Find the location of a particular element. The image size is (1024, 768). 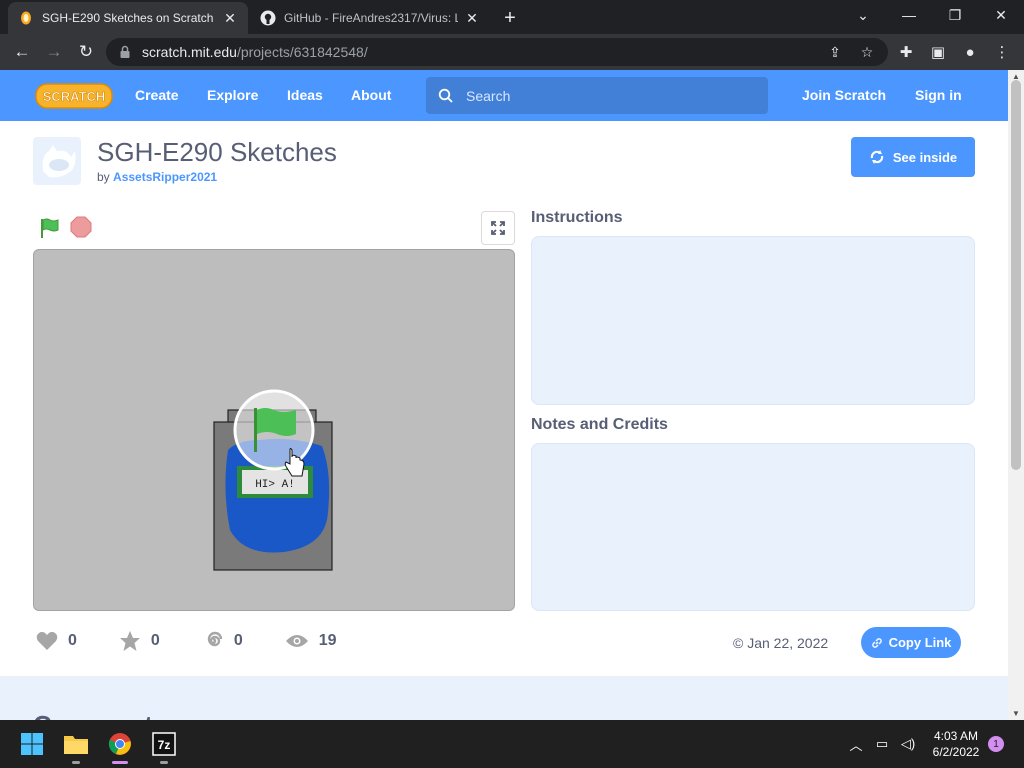

nav-about: About is located at coordinates (371, 95).